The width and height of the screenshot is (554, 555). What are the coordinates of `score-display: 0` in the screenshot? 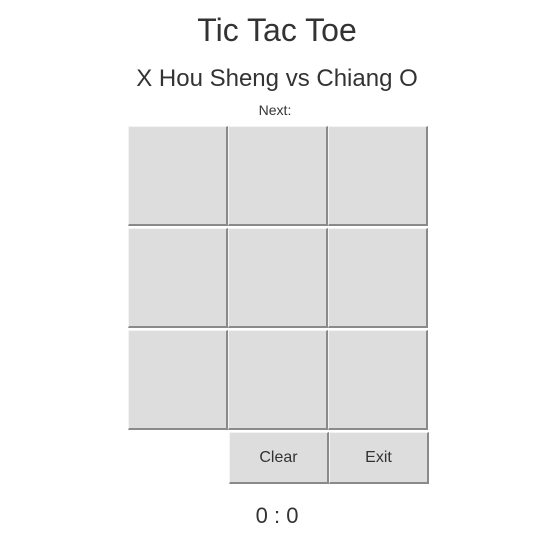 It's located at (277, 516).